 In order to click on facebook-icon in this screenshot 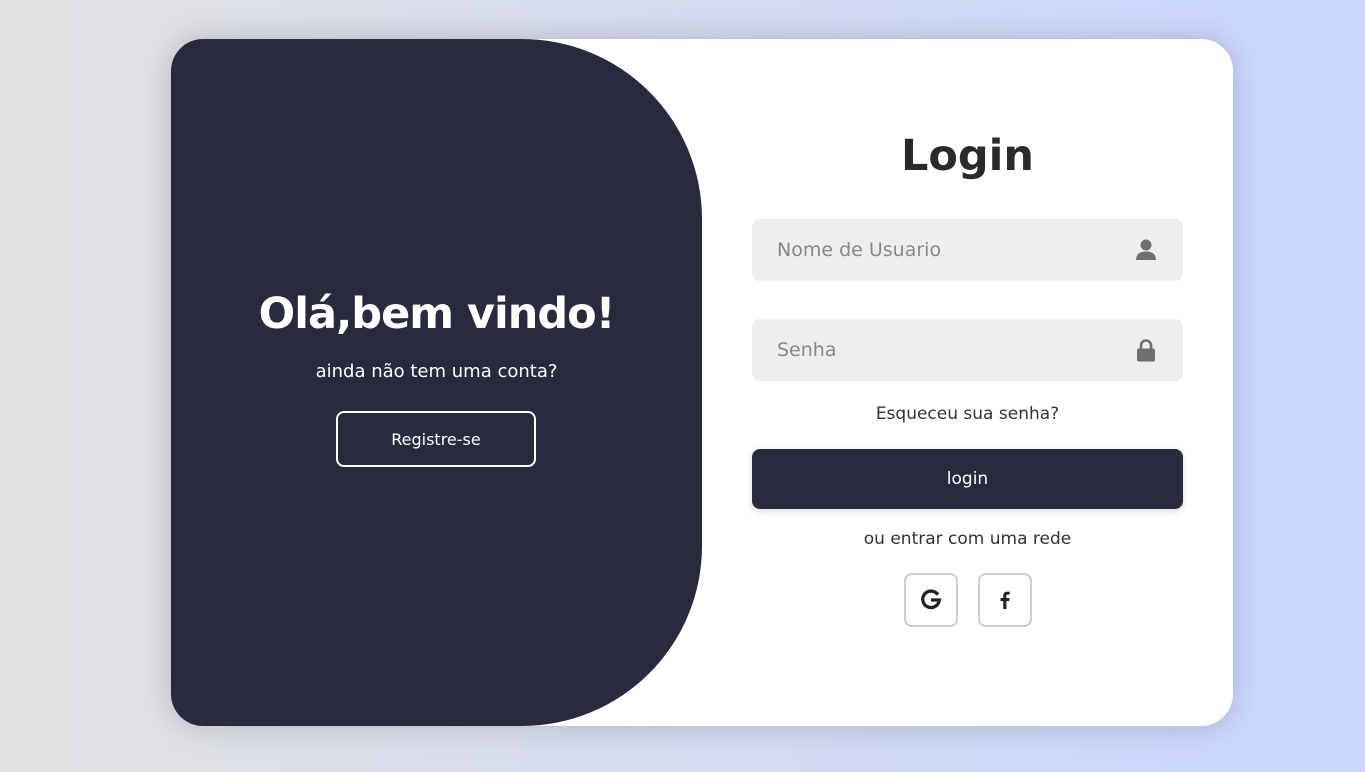, I will do `click(1005, 600)`.